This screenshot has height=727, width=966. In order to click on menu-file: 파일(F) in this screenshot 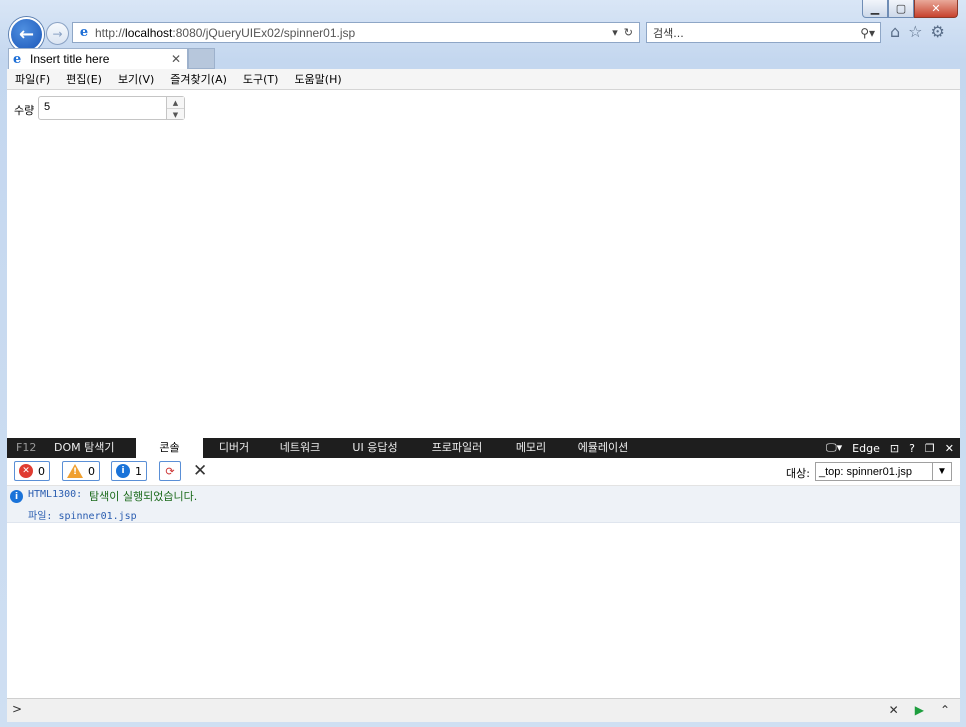, I will do `click(32, 79)`.